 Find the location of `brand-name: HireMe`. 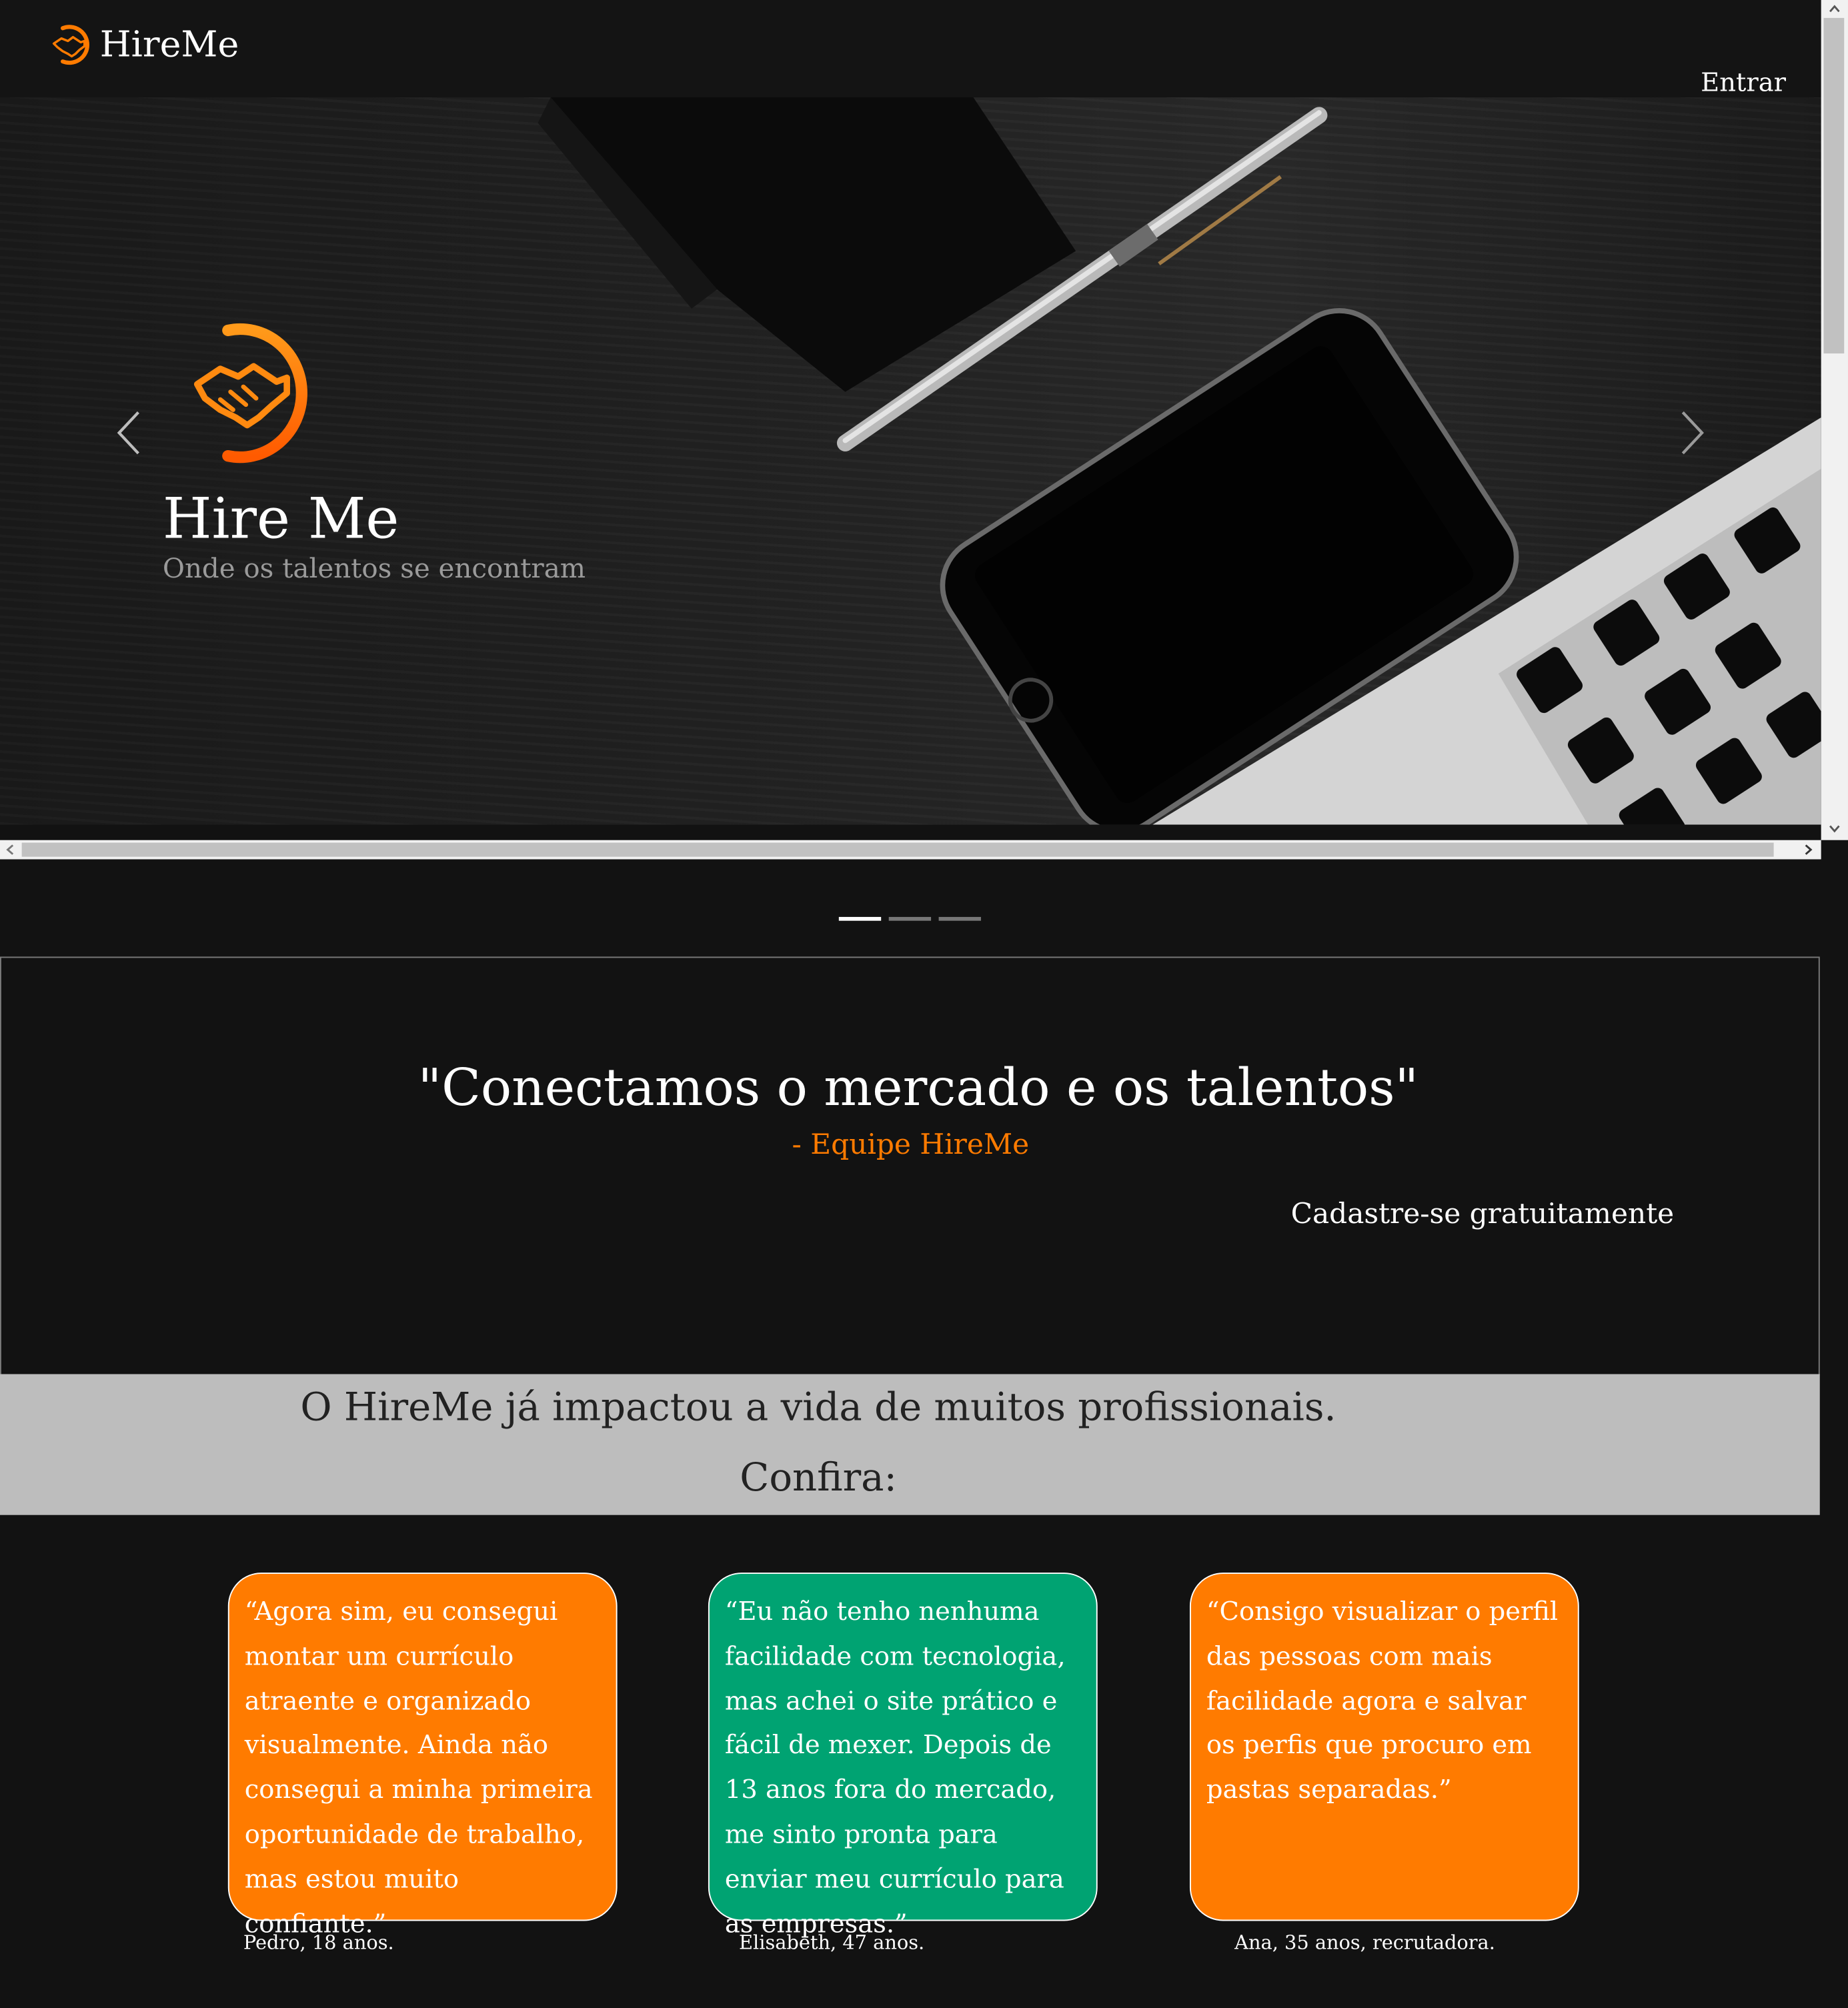

brand-name: HireMe is located at coordinates (169, 44).